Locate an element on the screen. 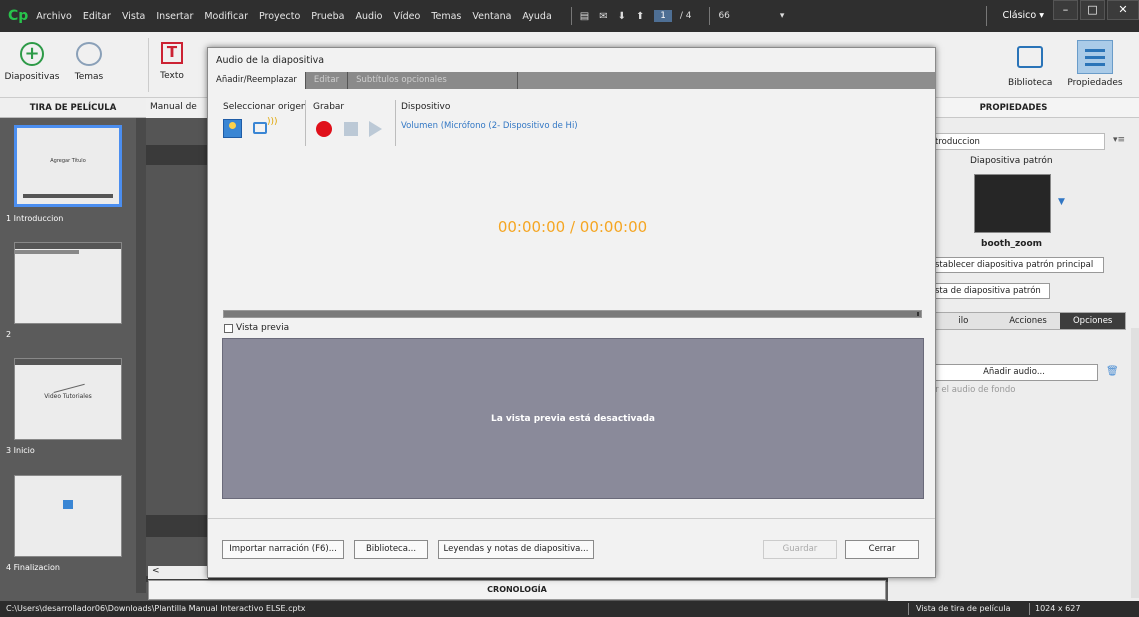 Image resolution: width=1139 pixels, height=617 pixels. system-audio-source-icon is located at coordinates (260, 128).